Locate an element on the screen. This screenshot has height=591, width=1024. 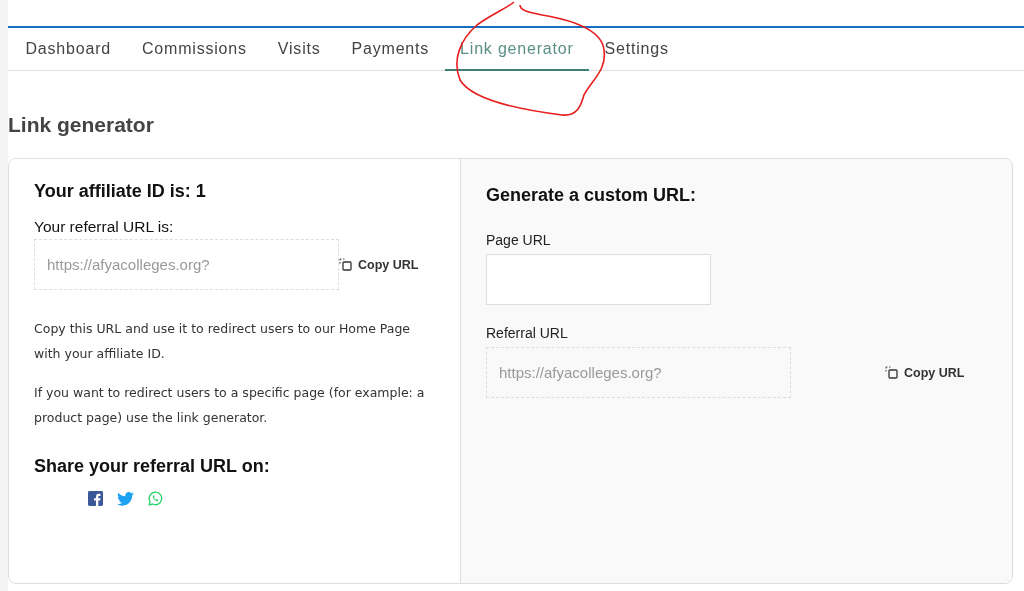
nav-tab: Visits is located at coordinates (299, 49).